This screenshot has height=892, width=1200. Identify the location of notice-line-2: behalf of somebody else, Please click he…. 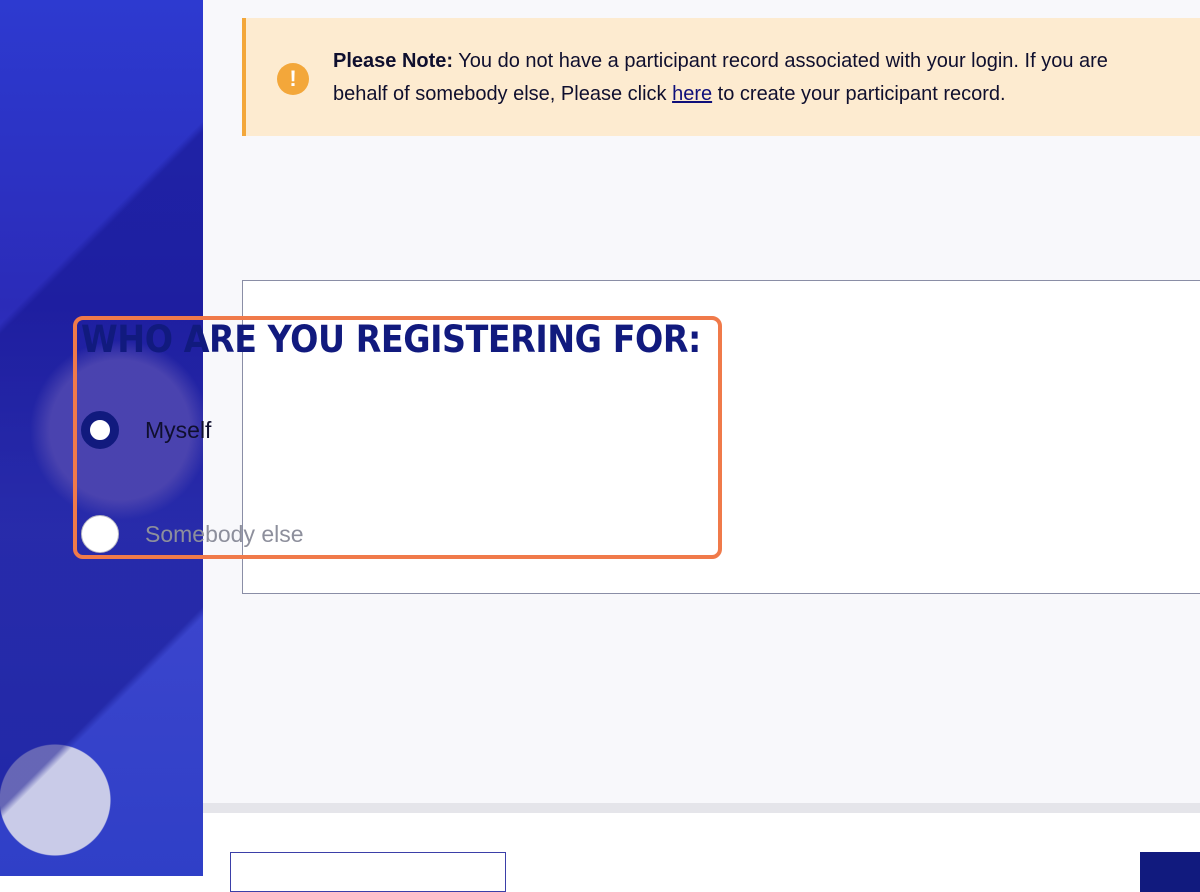
(669, 94).